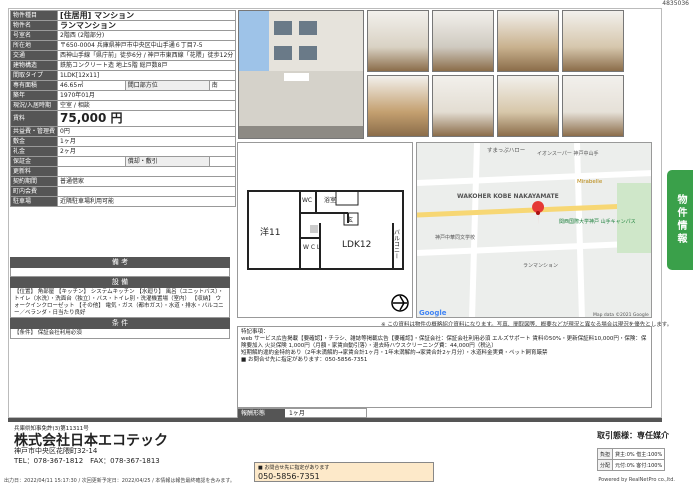 The image size is (693, 486). I want to click on room-western: 洋11, so click(270, 232).